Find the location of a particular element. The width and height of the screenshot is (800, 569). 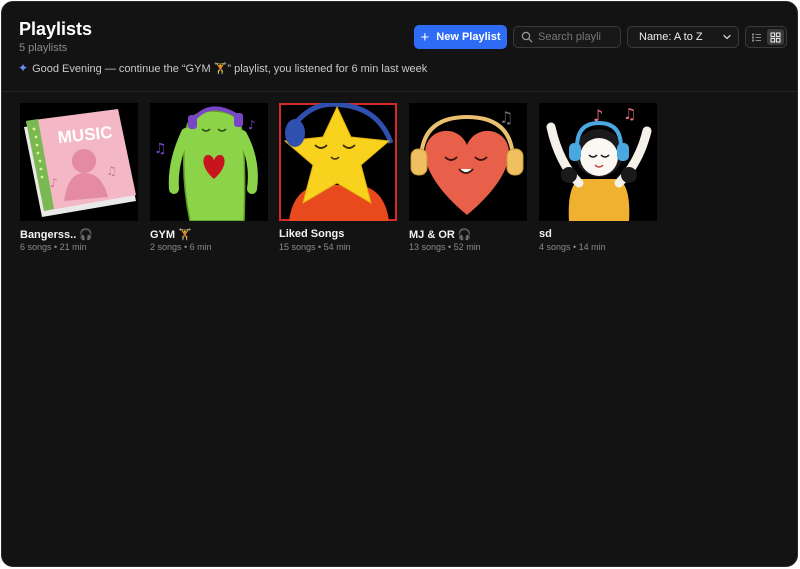

playlist-card: ♫ MJ & OR 🎧 13 songs • 52 min is located at coordinates (468, 177).